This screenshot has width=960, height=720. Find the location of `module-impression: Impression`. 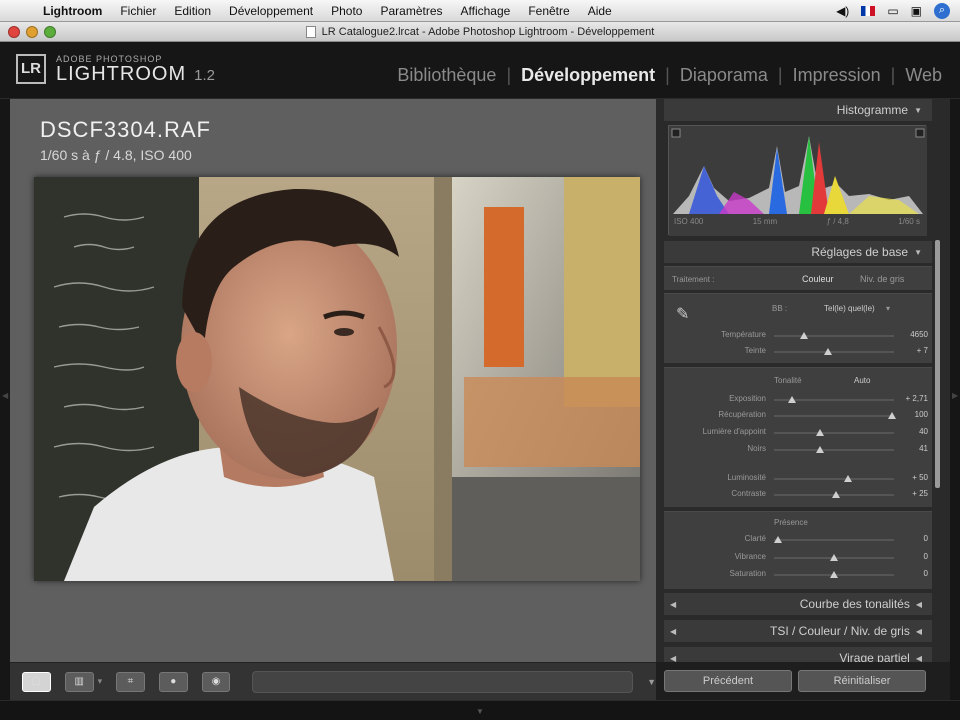

module-impression: Impression is located at coordinates (837, 75).